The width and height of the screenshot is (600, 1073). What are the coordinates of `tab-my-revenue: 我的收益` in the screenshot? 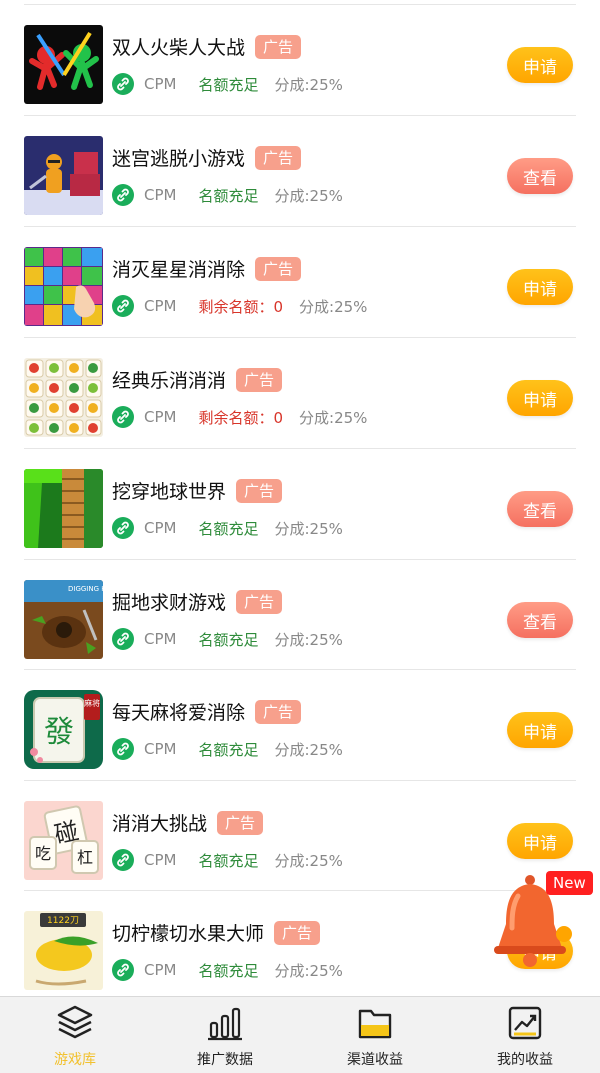 It's located at (525, 1035).